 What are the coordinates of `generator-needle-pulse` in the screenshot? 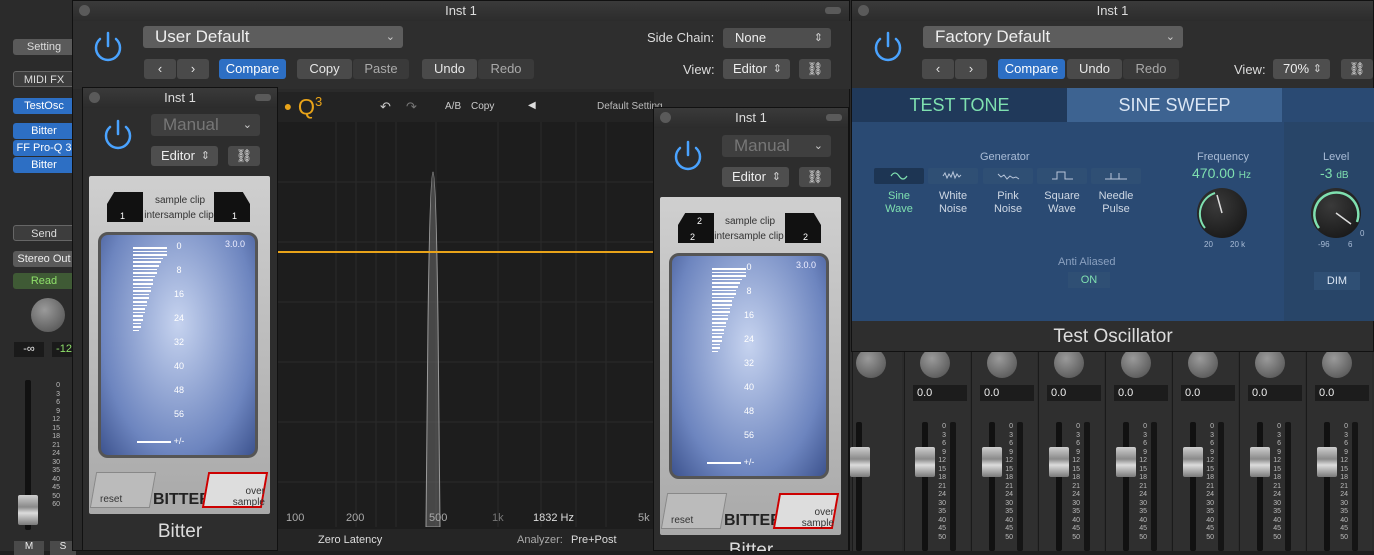 It's located at (1116, 176).